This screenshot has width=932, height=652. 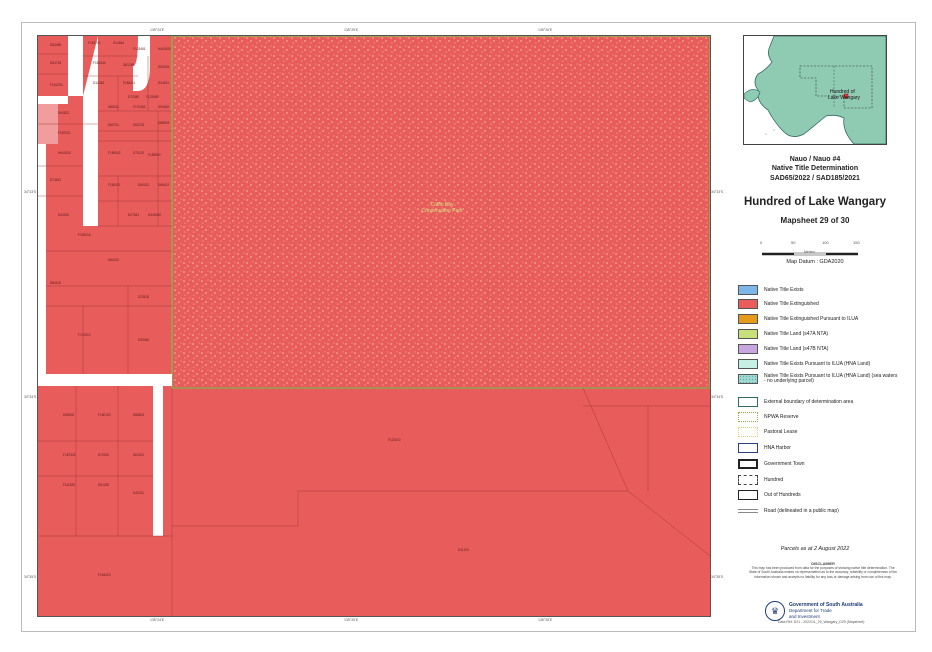 What do you see at coordinates (815, 262) in the screenshot?
I see `map-datum: Map Datum : GDA2020` at bounding box center [815, 262].